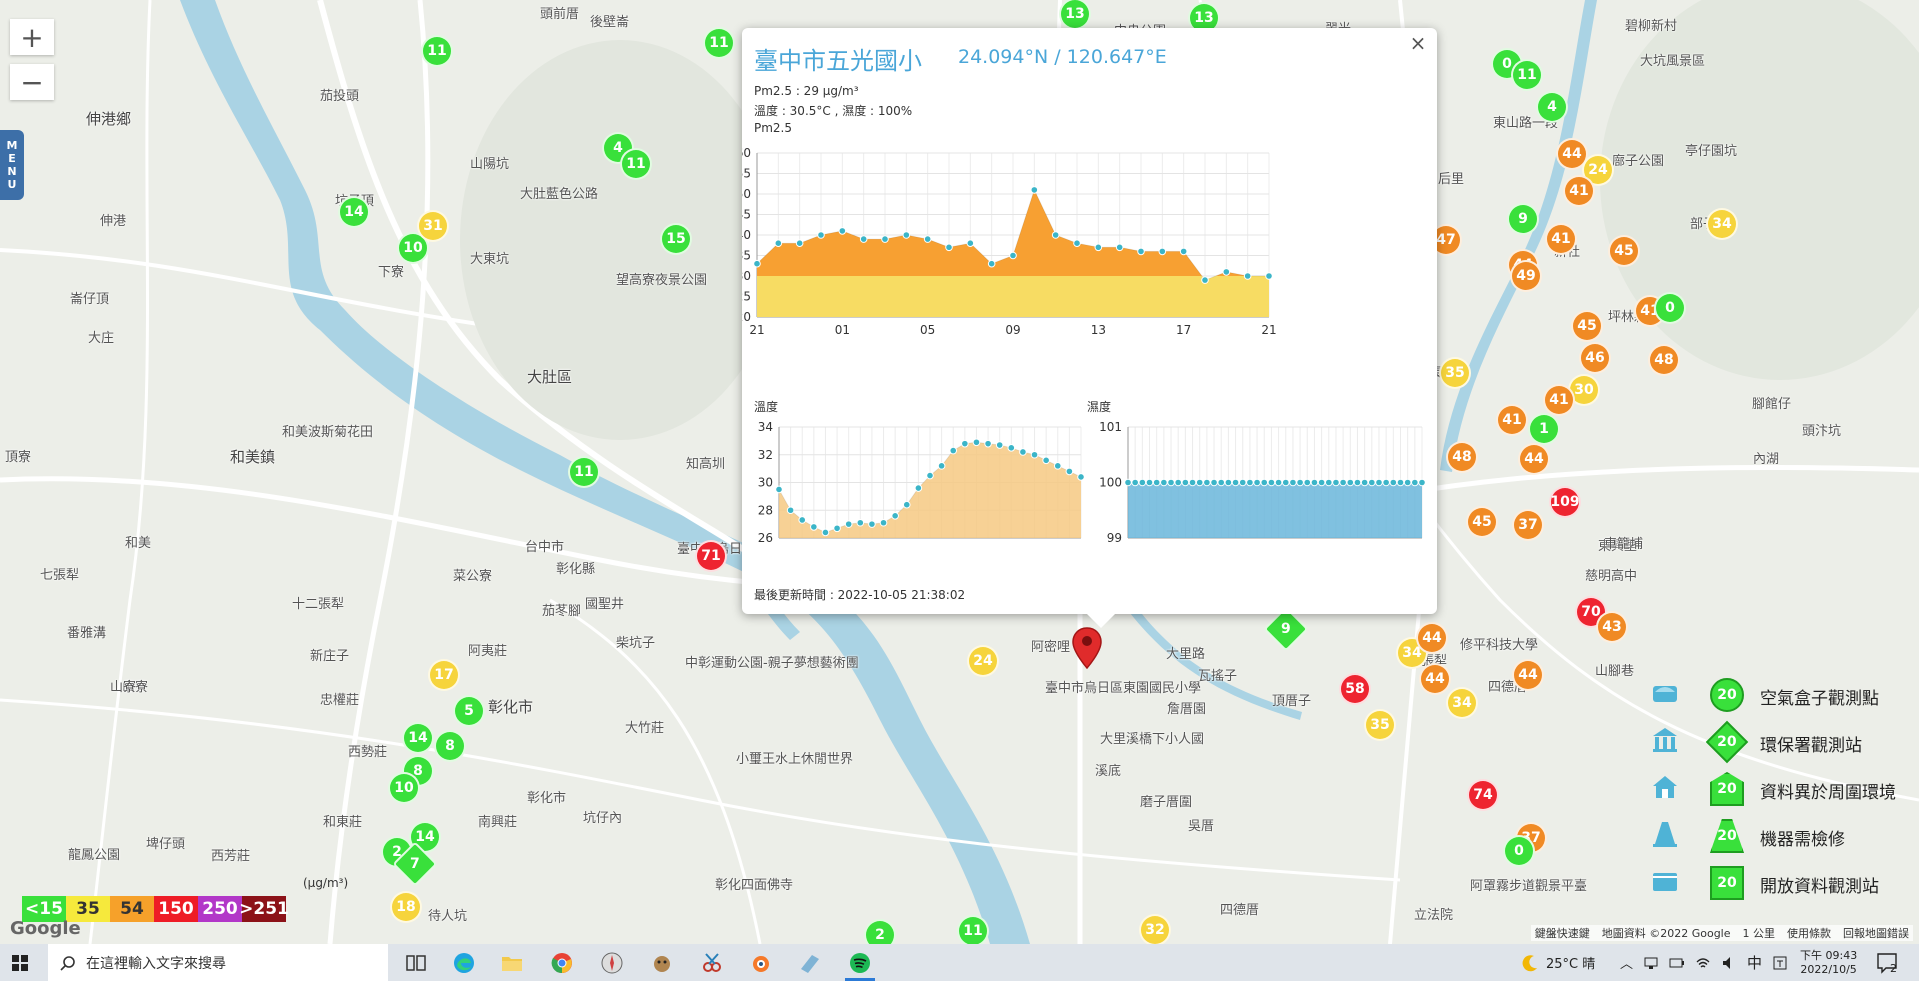 The image size is (1919, 981). Describe the element at coordinates (1809, 933) in the screenshot. I see `terms-link: 使用條款` at that location.